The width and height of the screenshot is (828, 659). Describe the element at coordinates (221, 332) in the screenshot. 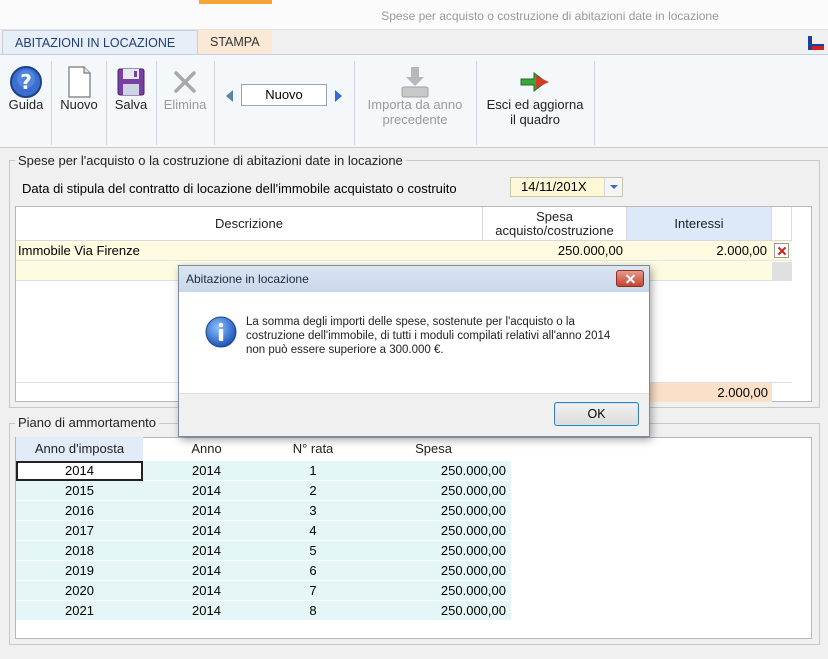

I see `info-icon` at that location.